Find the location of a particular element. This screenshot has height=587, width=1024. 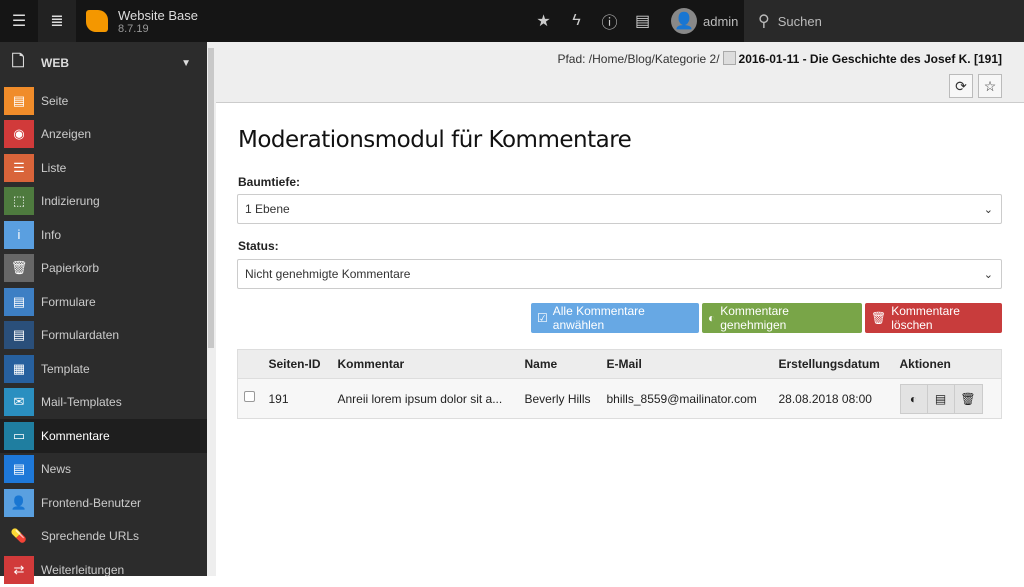

sidebar-item-frontend-benutzer: 👤 Frontend-Benutzer is located at coordinates (103, 503).